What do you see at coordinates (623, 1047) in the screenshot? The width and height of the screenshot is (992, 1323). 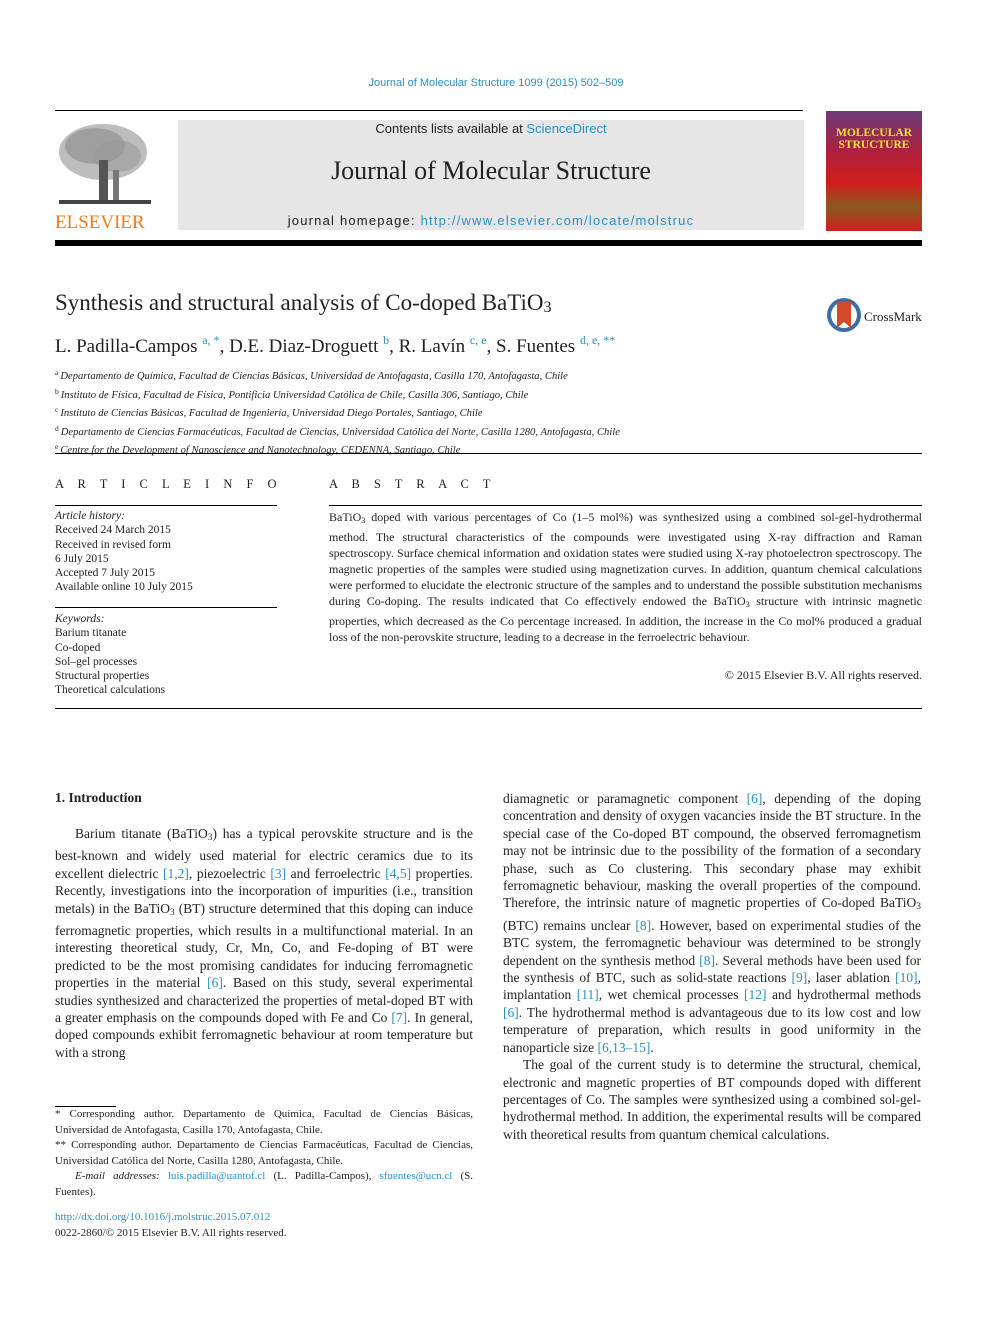 I see `citation-link: [6,13–15]` at bounding box center [623, 1047].